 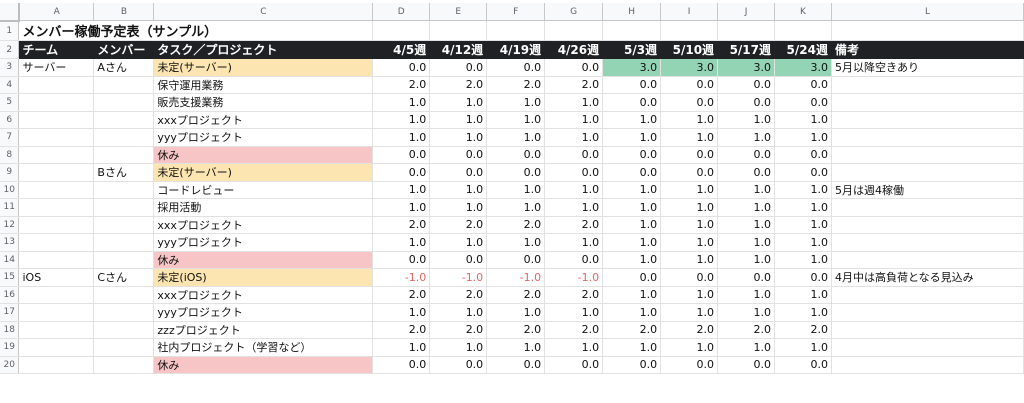 What do you see at coordinates (458, 12) in the screenshot?
I see `column-header-e: E` at bounding box center [458, 12].